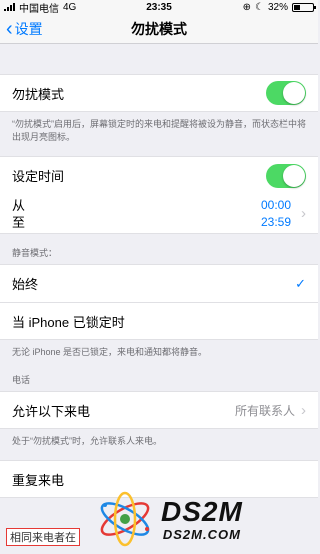  Describe the element at coordinates (19, 222) in the screenshot. I see `to-label: 至` at that location.